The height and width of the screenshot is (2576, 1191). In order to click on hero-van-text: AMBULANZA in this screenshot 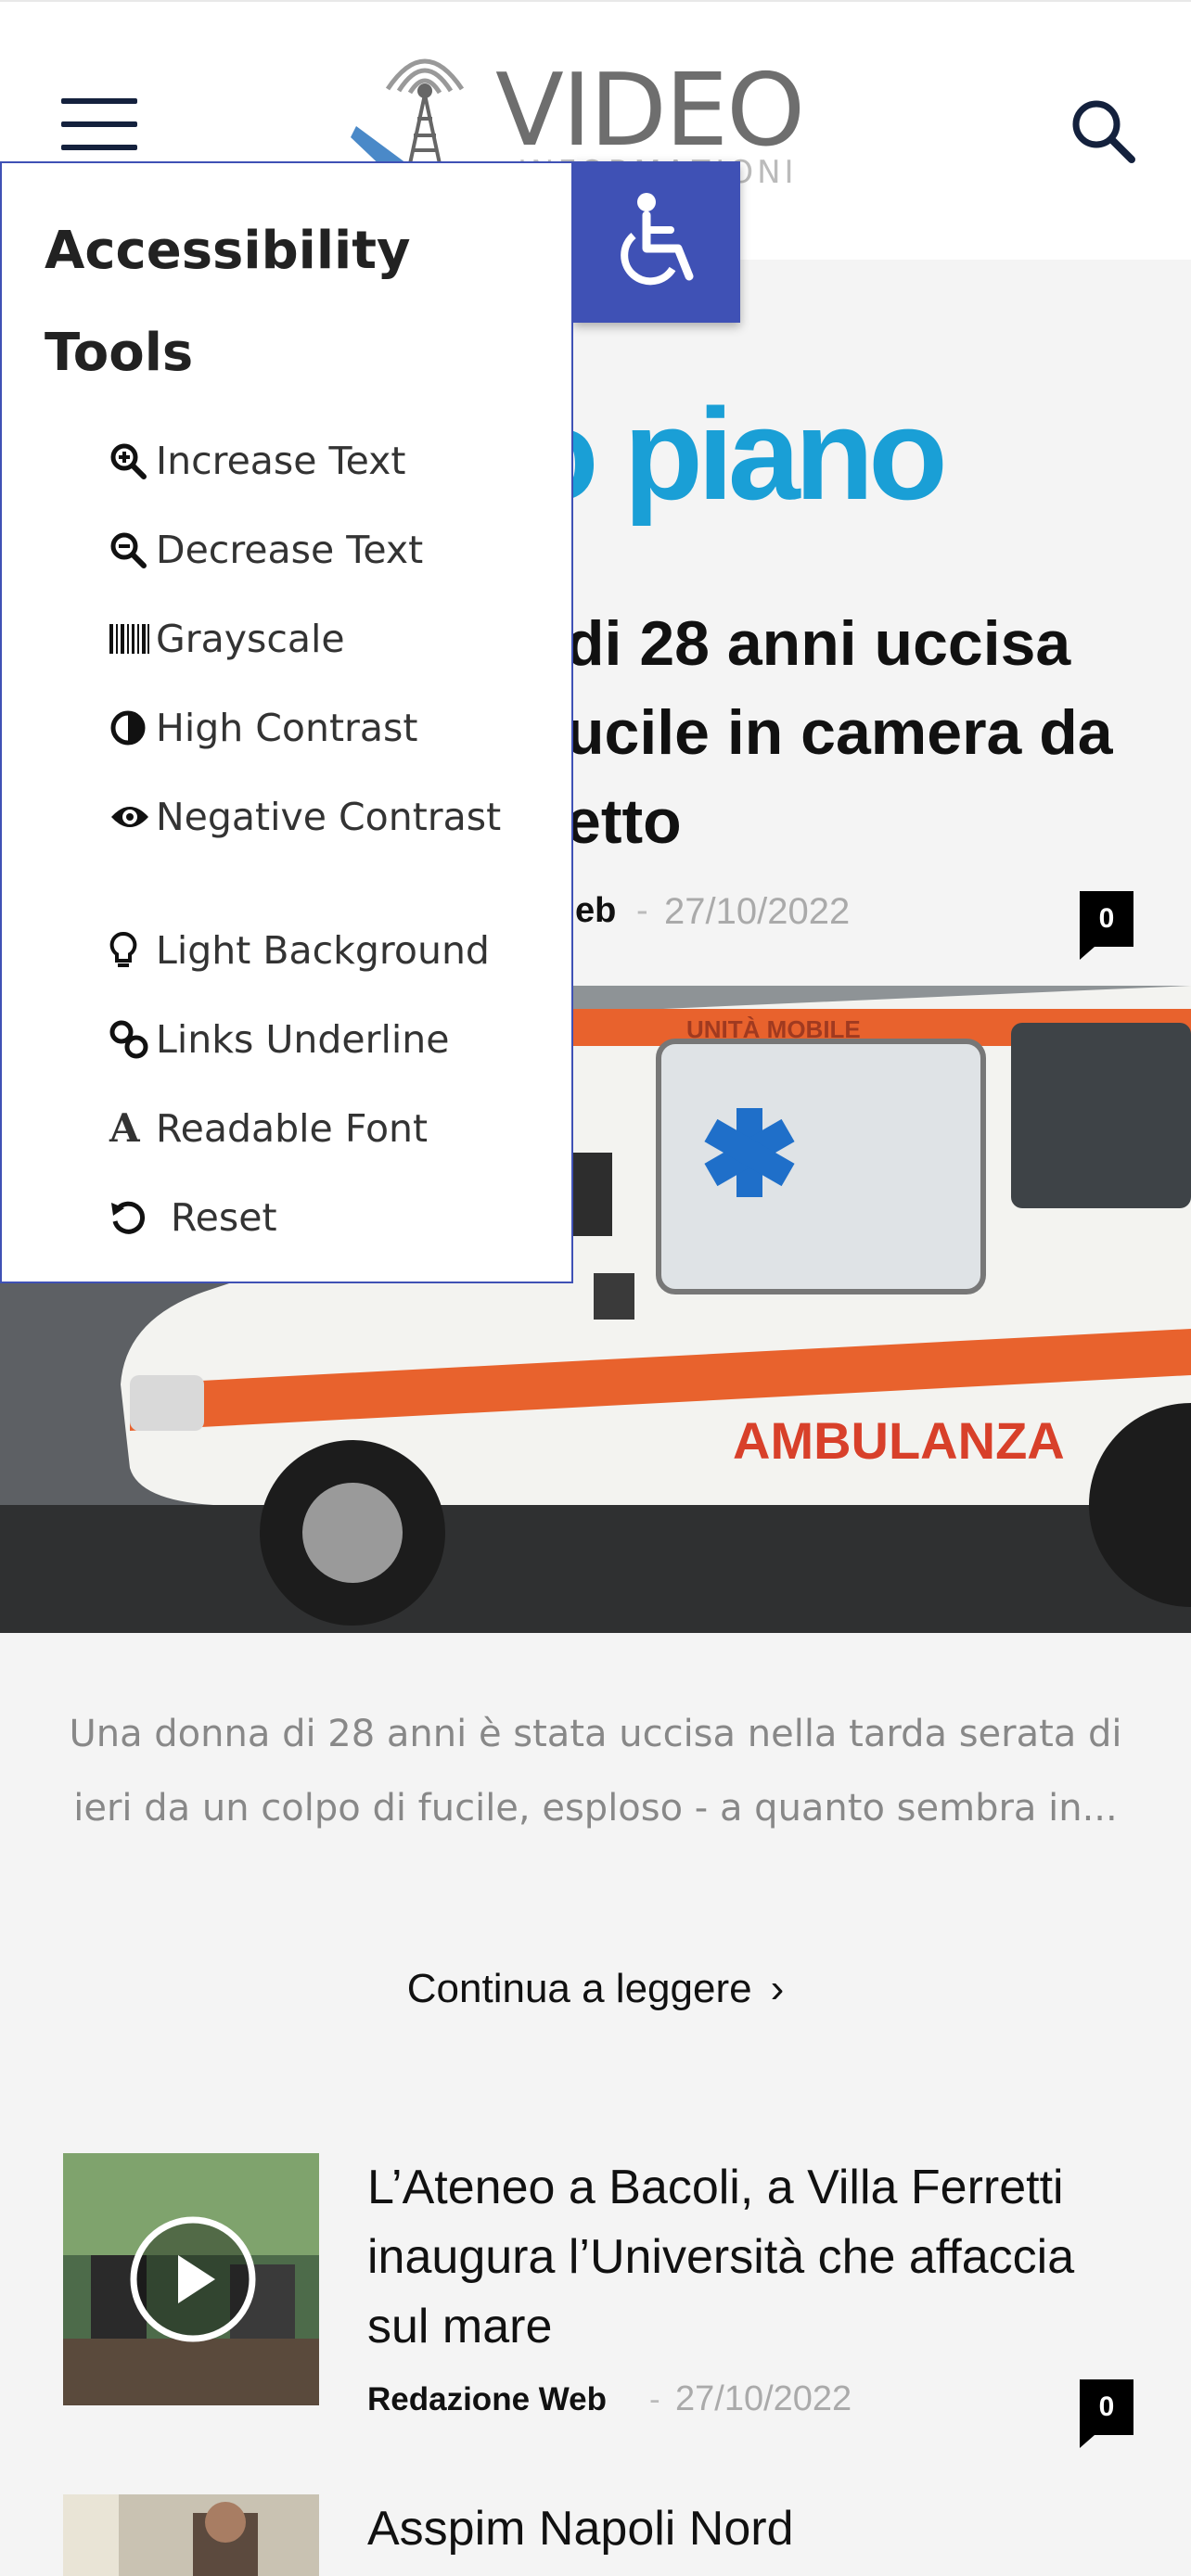, I will do `click(899, 1440)`.